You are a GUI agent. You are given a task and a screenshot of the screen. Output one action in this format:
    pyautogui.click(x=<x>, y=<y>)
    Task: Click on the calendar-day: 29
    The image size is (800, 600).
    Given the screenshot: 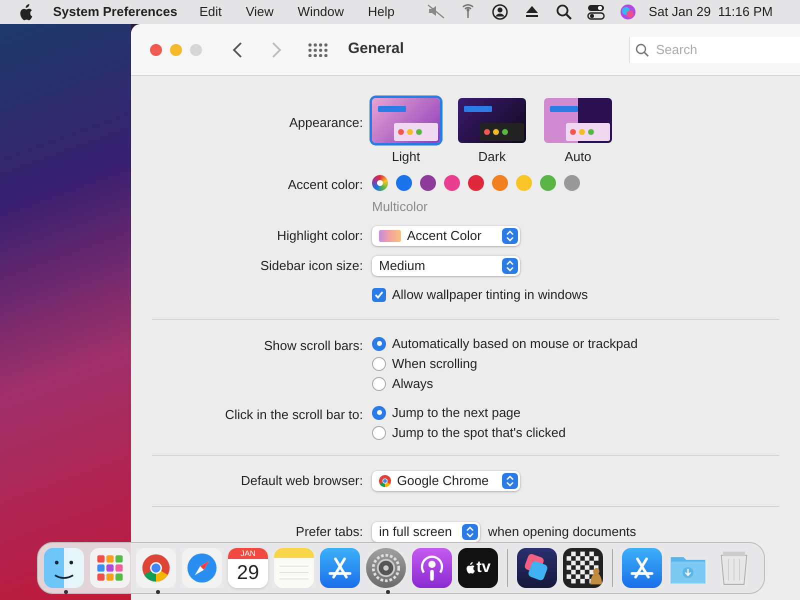 What is the action you would take?
    pyautogui.click(x=248, y=573)
    